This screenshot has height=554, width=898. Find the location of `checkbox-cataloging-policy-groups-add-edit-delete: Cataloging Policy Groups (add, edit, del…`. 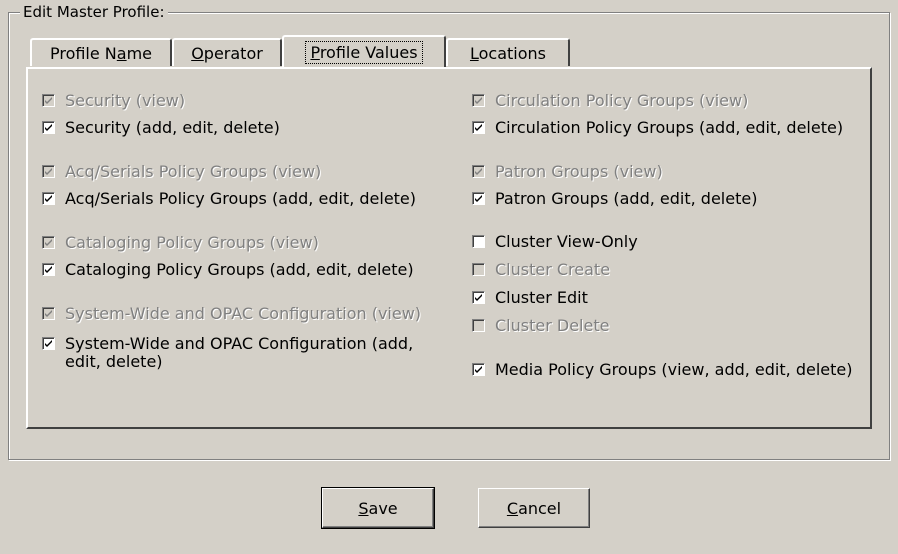

checkbox-cataloging-policy-groups-add-edit-delete: Cataloging Policy Groups (add, edit, del… is located at coordinates (228, 270).